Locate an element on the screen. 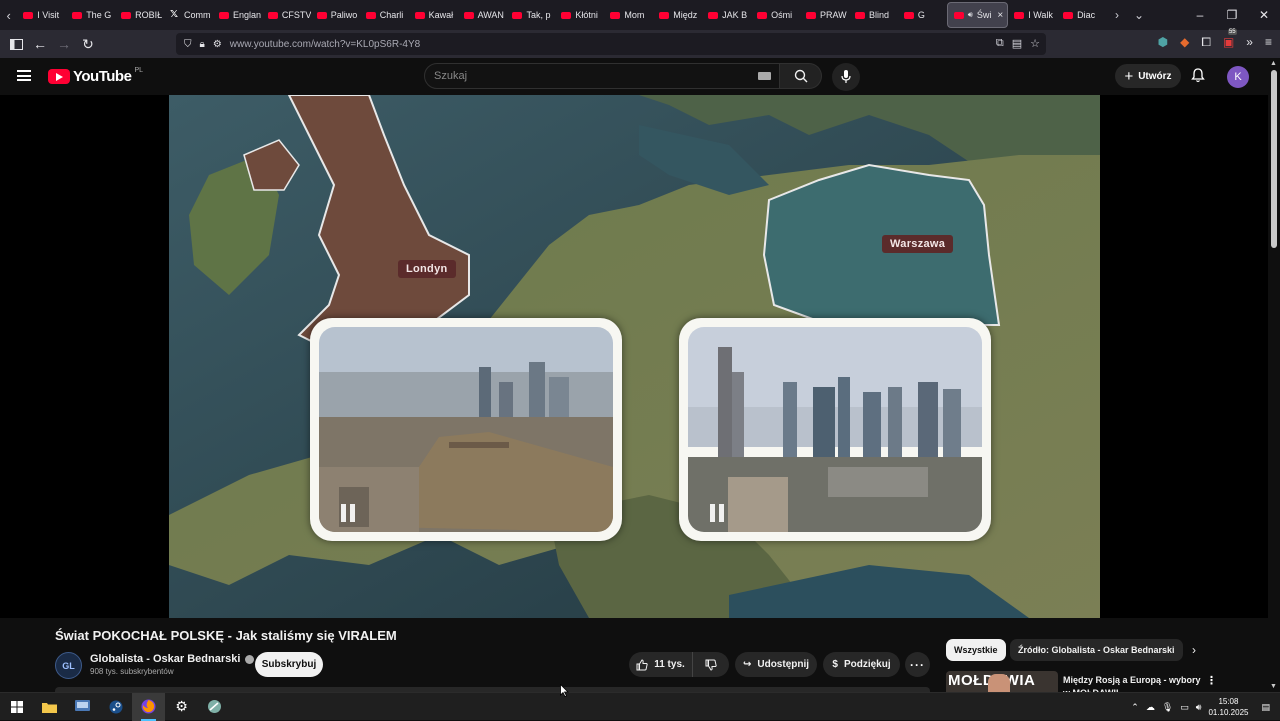 The height and width of the screenshot is (721, 1280). page-scrollbar: ▲ ▼ is located at coordinates (1274, 375).